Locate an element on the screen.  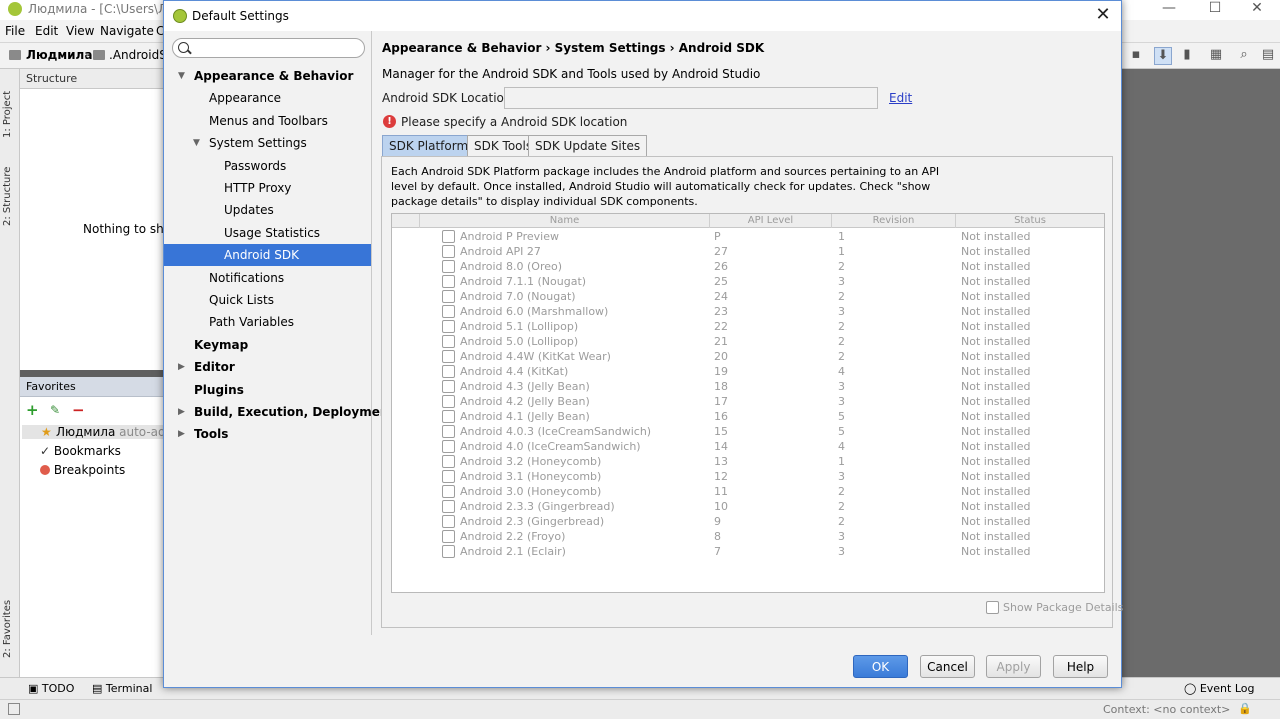
close-window-icon: ✕ is located at coordinates (1257, 10).